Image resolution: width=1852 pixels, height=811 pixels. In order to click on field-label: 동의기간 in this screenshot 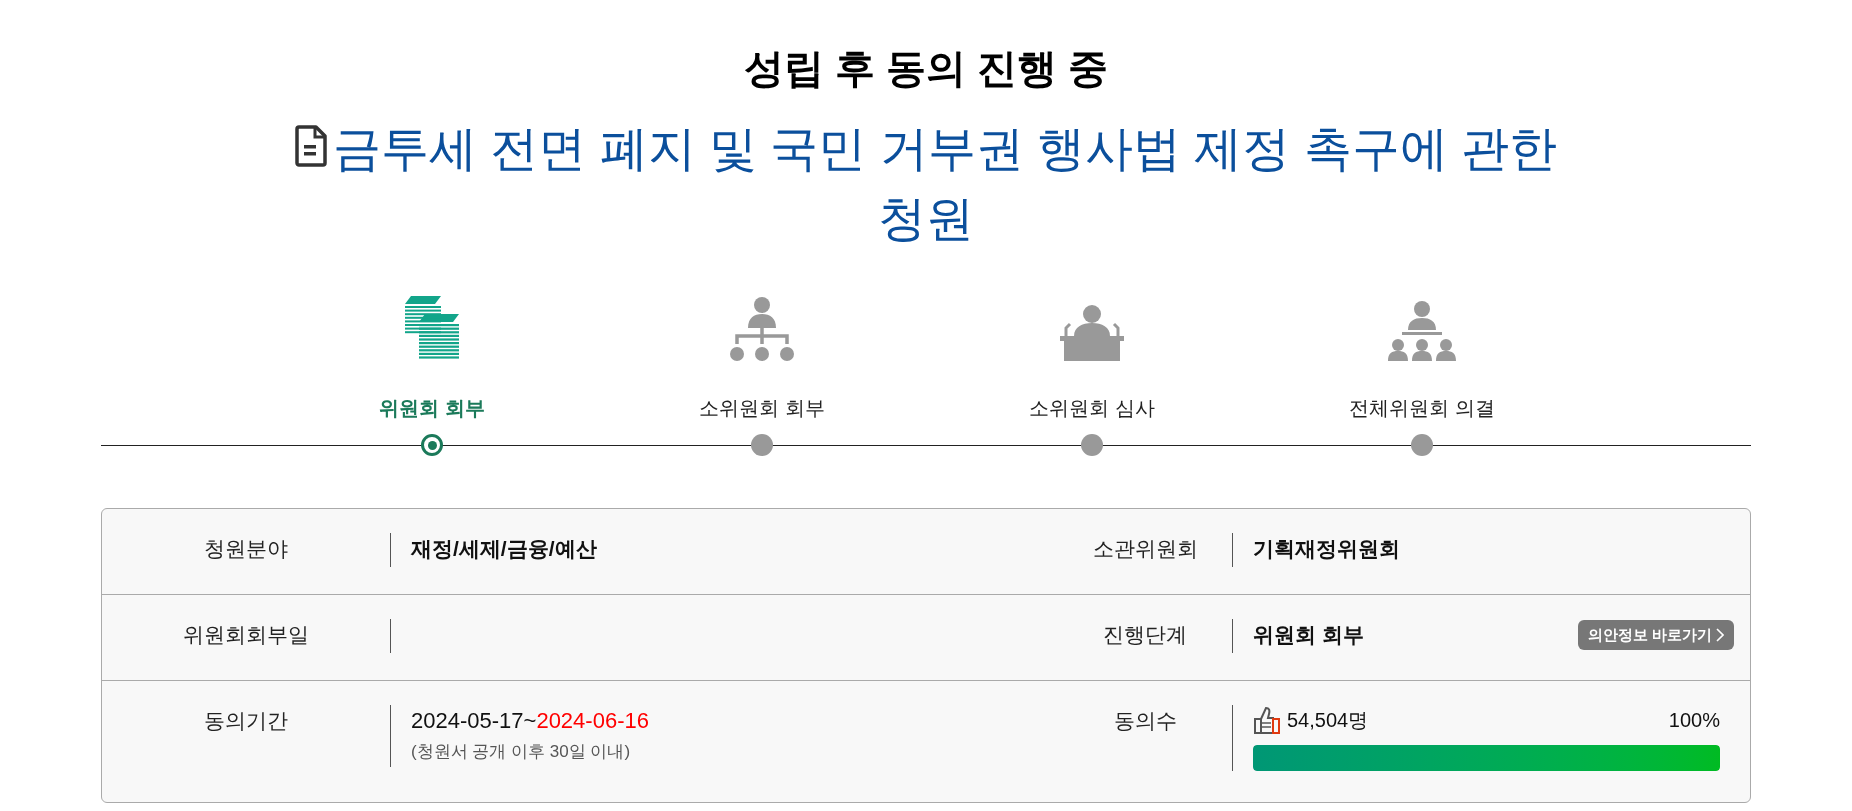, I will do `click(246, 721)`.